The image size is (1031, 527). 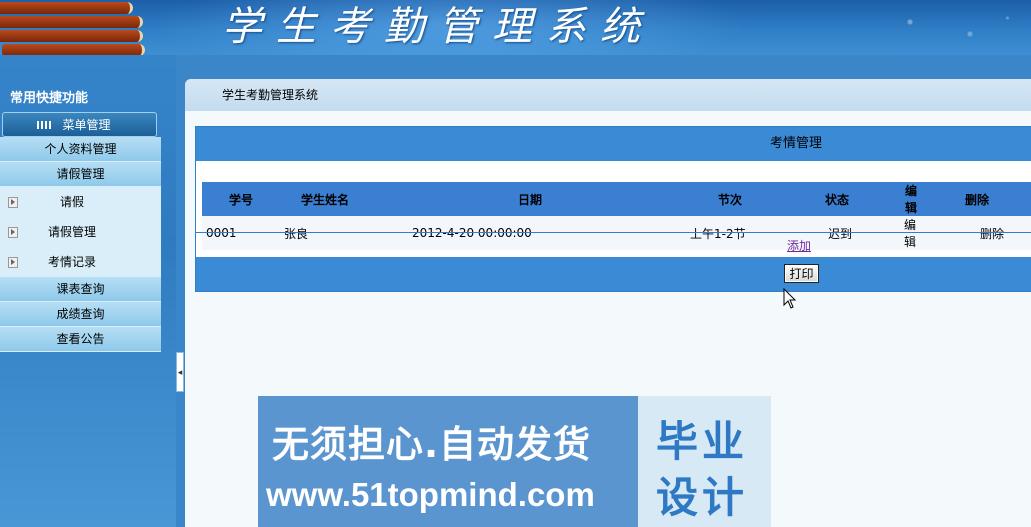 I want to click on sidebar-item-profile: 个人资料管理, so click(x=80, y=149).